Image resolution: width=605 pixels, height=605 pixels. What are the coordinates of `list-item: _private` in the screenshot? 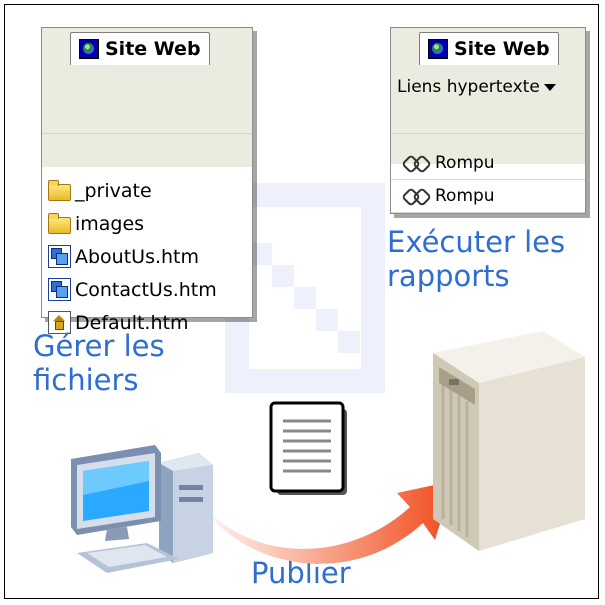 It's located at (132, 190).